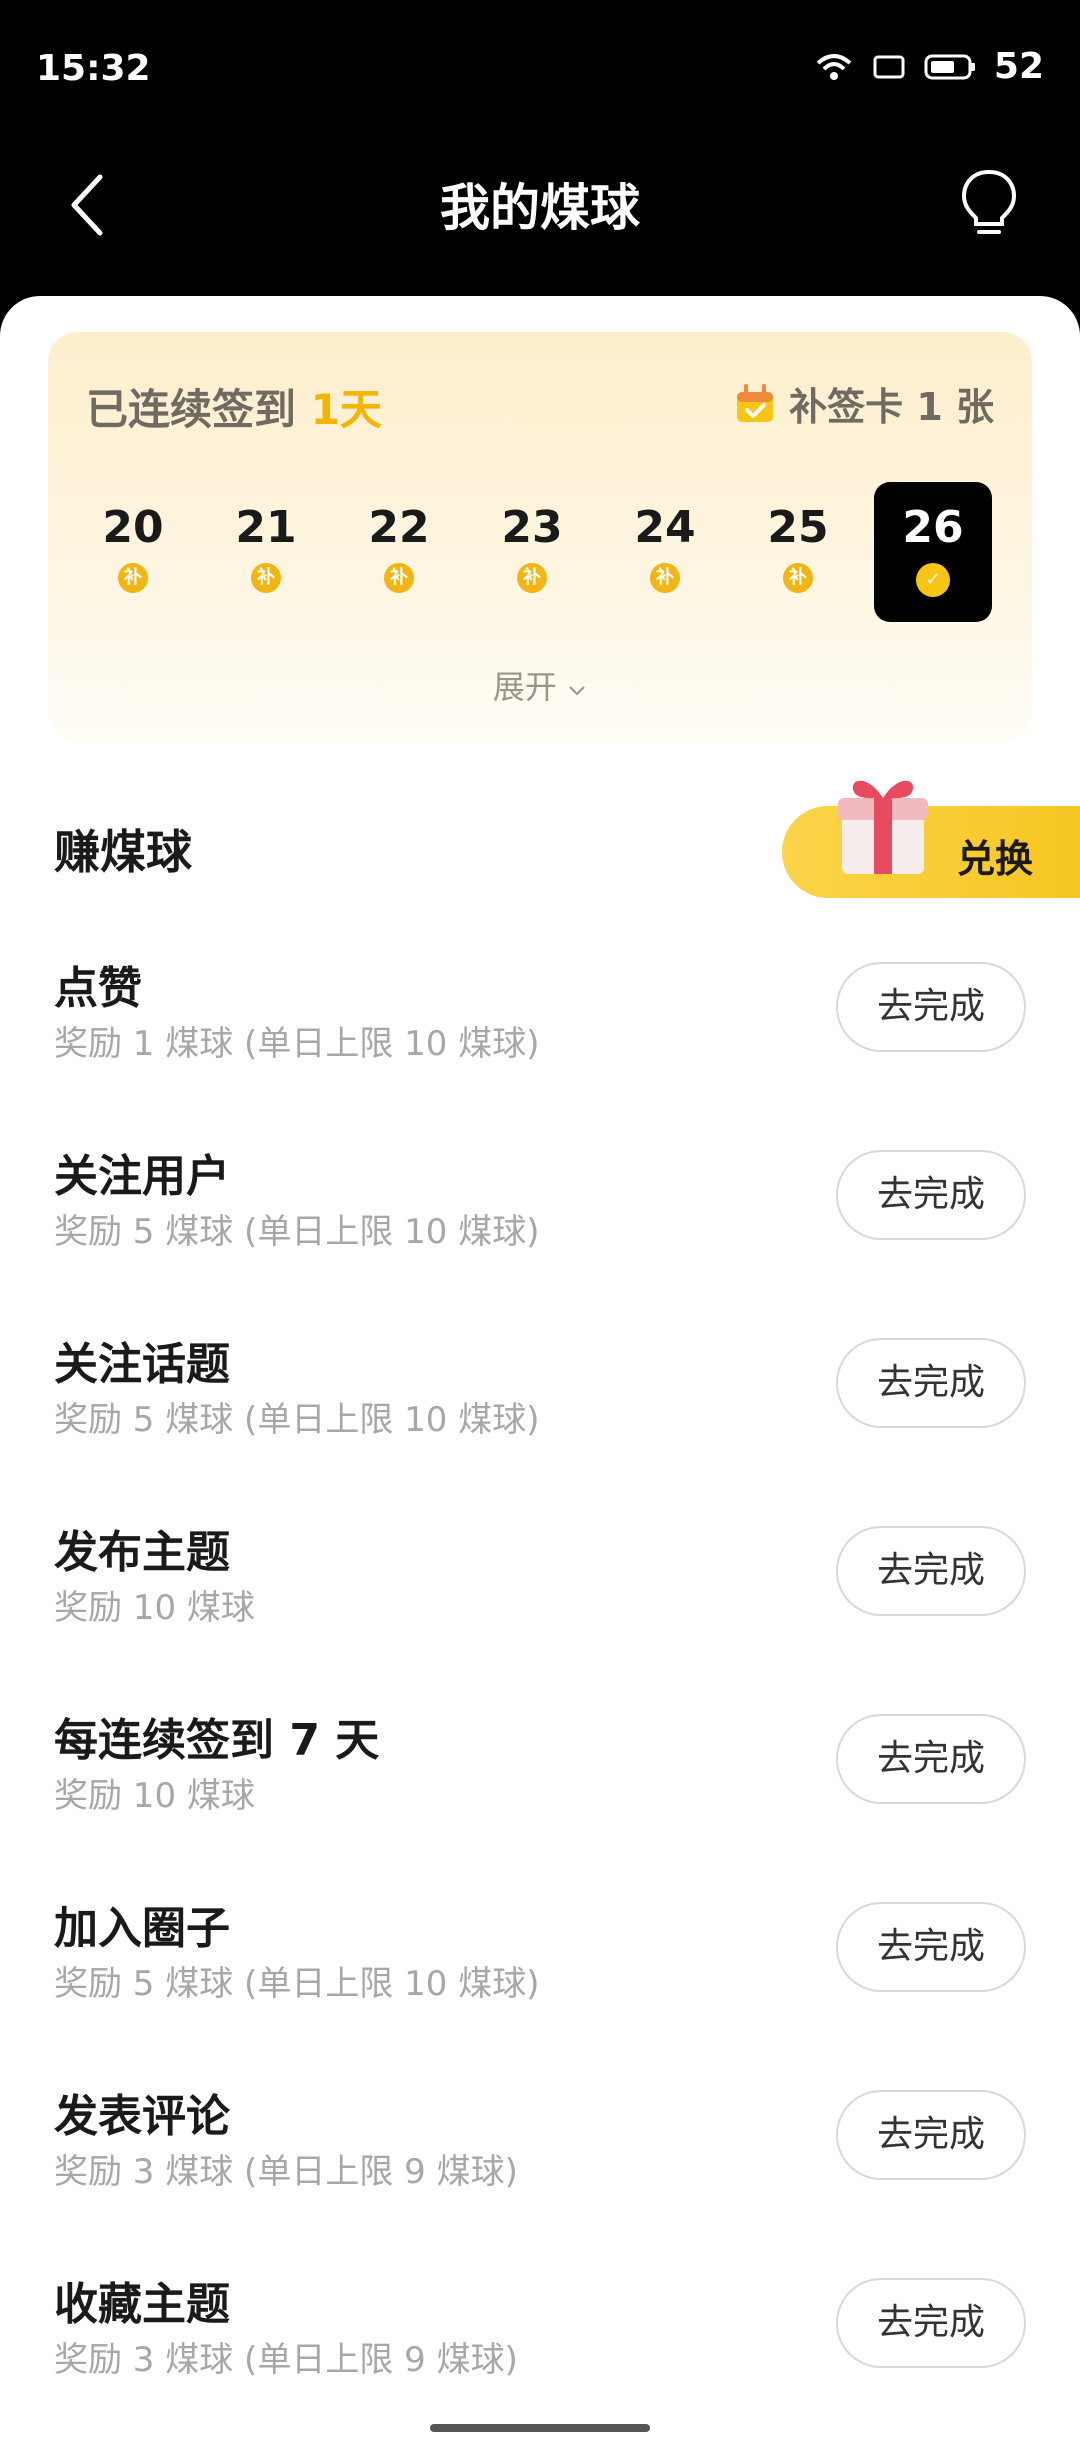  What do you see at coordinates (266, 527) in the screenshot?
I see `day-number: 21` at bounding box center [266, 527].